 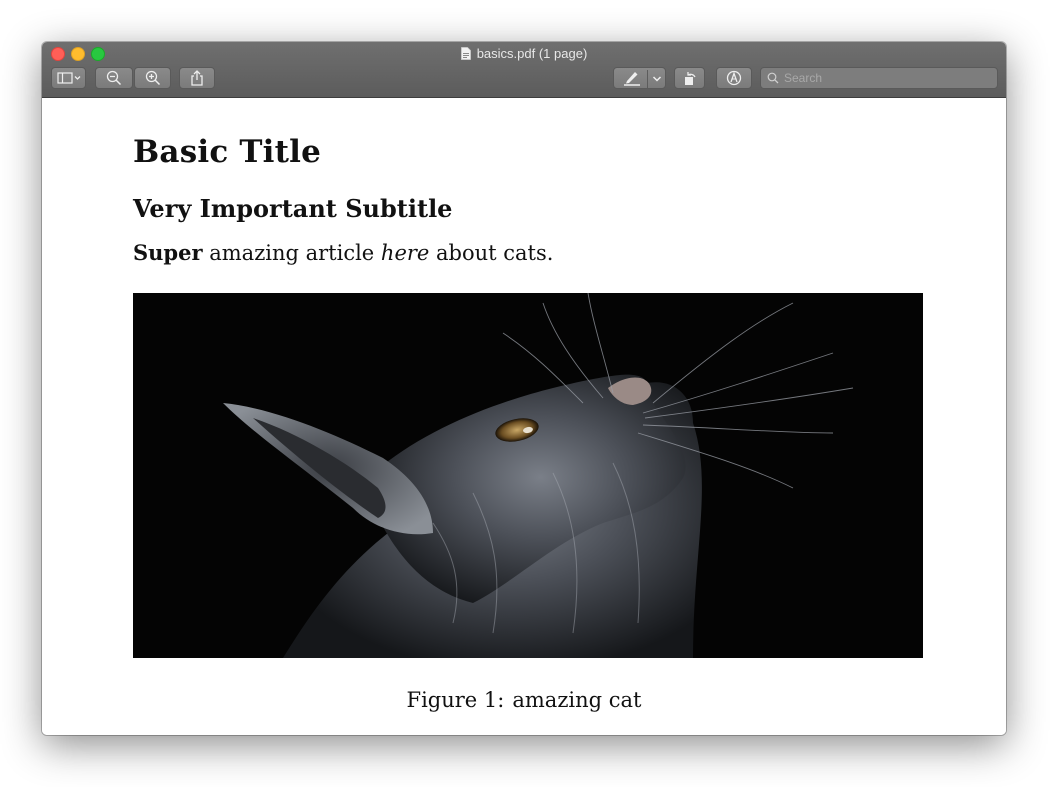 What do you see at coordinates (773, 78) in the screenshot?
I see `search-icon` at bounding box center [773, 78].